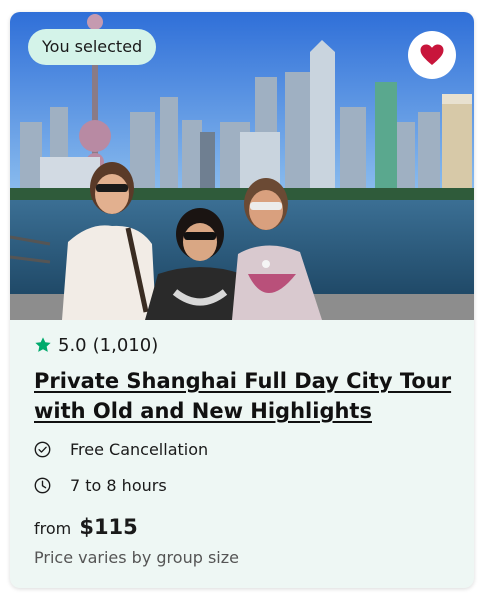  I want to click on feature-label: Free Cancellation, so click(139, 449).